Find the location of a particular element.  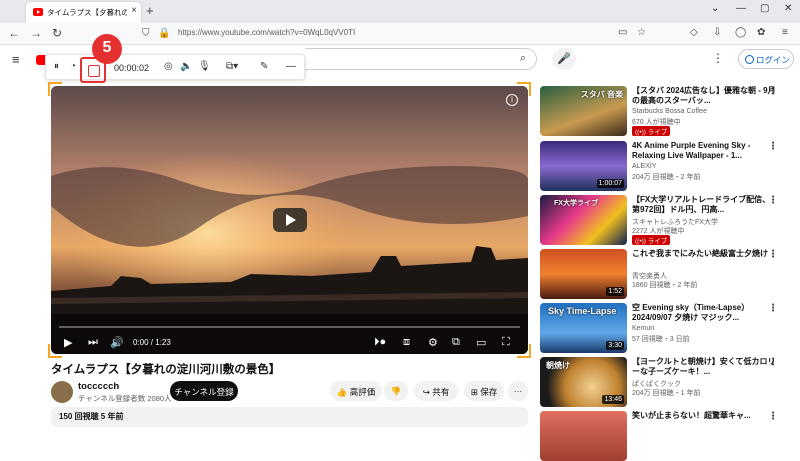

next-icon: ⏭ is located at coordinates (93, 342).